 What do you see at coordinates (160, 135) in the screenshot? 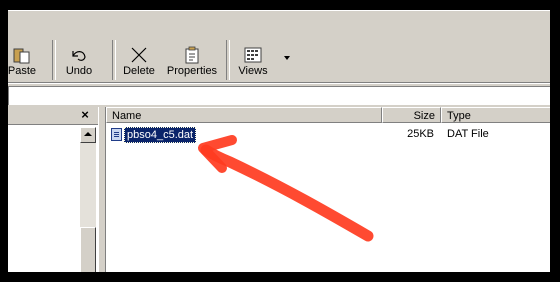
I see `file-name: pbso4_c5.dat` at bounding box center [160, 135].